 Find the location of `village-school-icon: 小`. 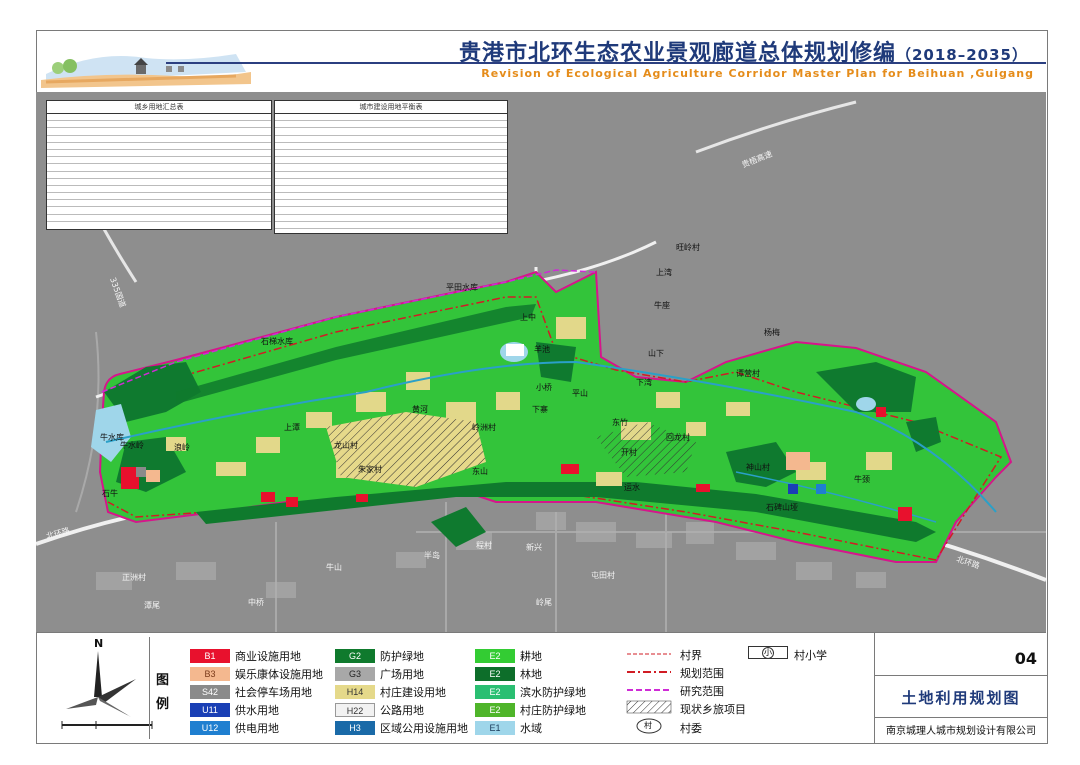

village-school-icon: 小 is located at coordinates (768, 652).